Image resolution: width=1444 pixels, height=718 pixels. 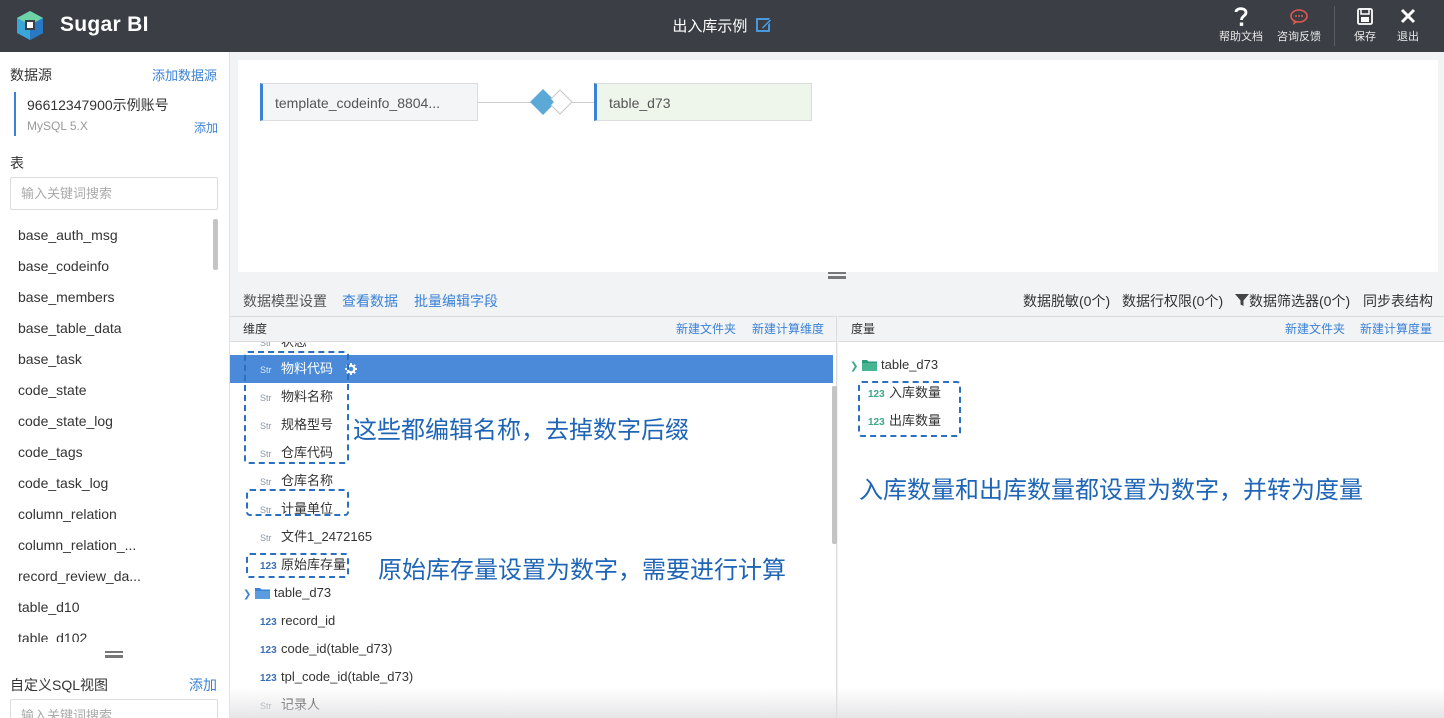 I want to click on field-name: 出库数量, so click(x=915, y=420).